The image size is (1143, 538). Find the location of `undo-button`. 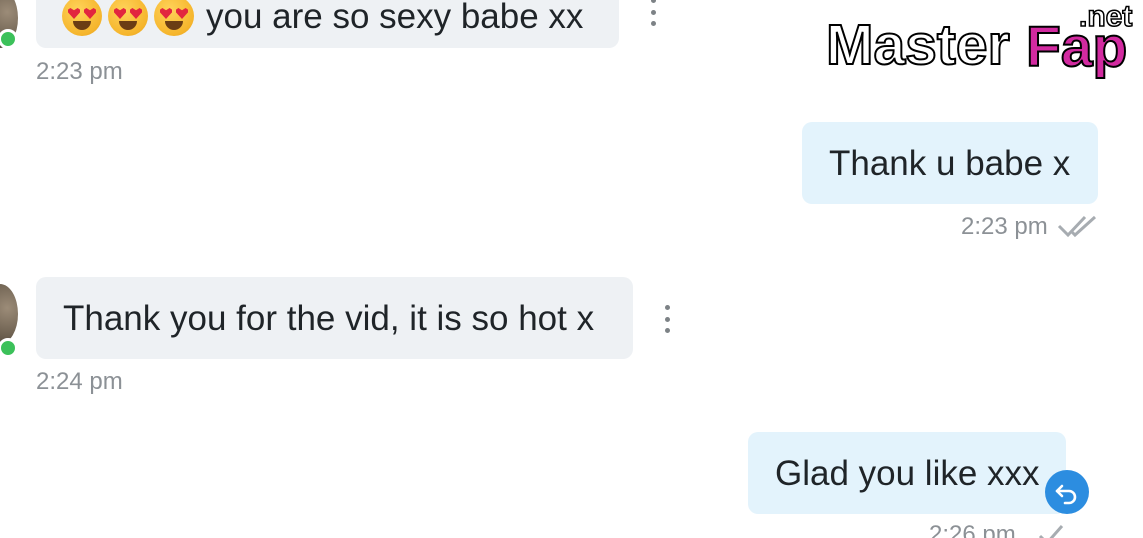

undo-button is located at coordinates (1067, 492).